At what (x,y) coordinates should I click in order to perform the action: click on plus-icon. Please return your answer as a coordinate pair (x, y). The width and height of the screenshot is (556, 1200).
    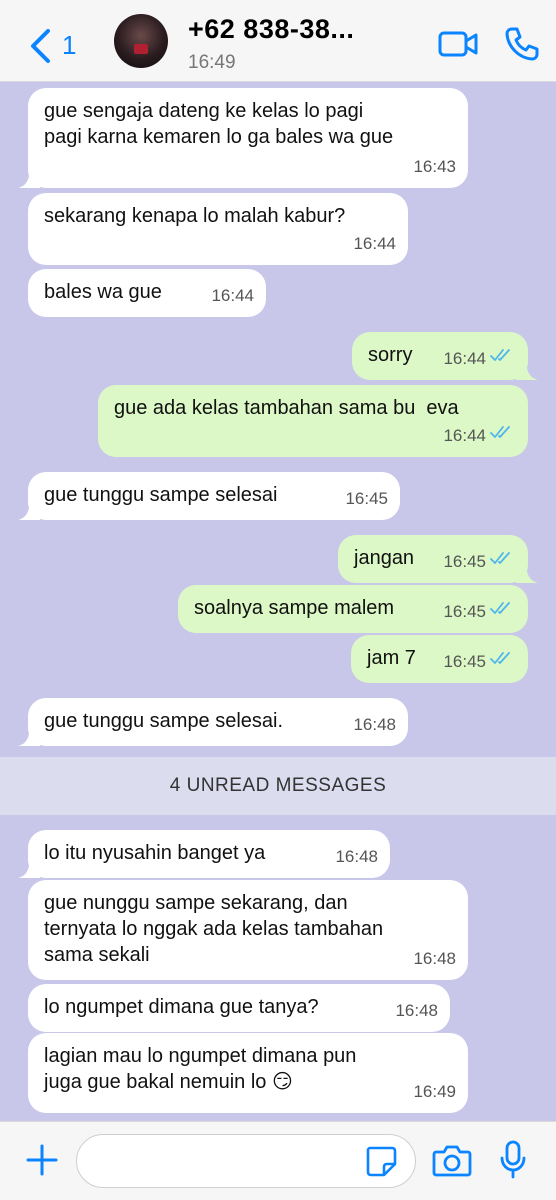
    Looking at the image, I should click on (42, 1160).